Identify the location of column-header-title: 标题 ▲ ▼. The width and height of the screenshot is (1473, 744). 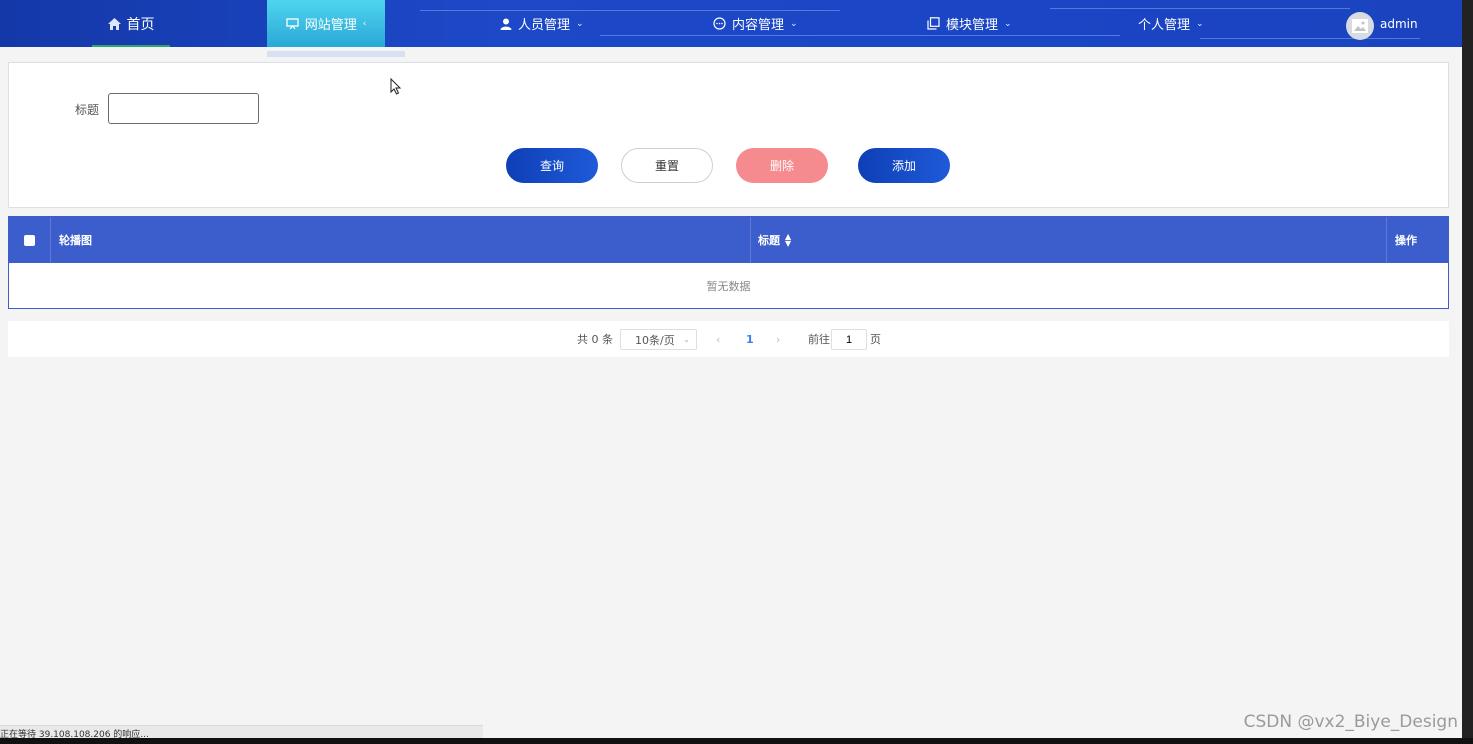
(774, 240).